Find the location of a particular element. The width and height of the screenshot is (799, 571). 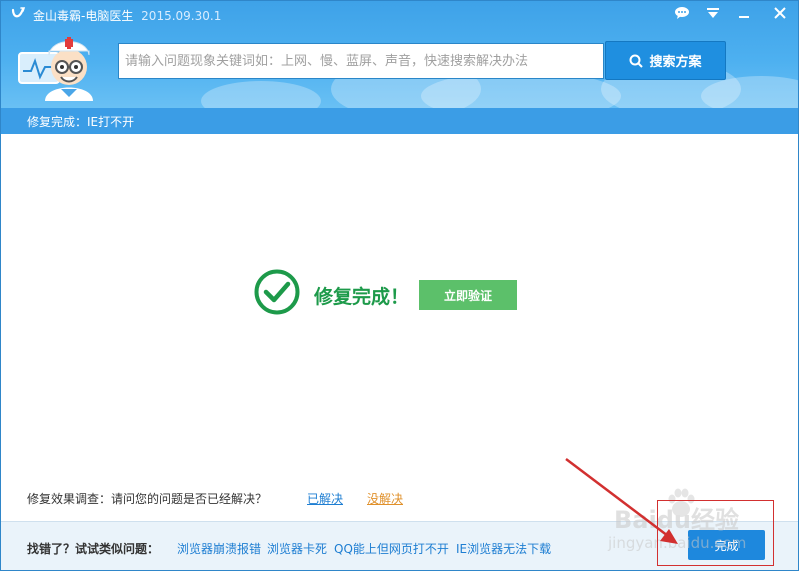

close-button is located at coordinates (780, 13).